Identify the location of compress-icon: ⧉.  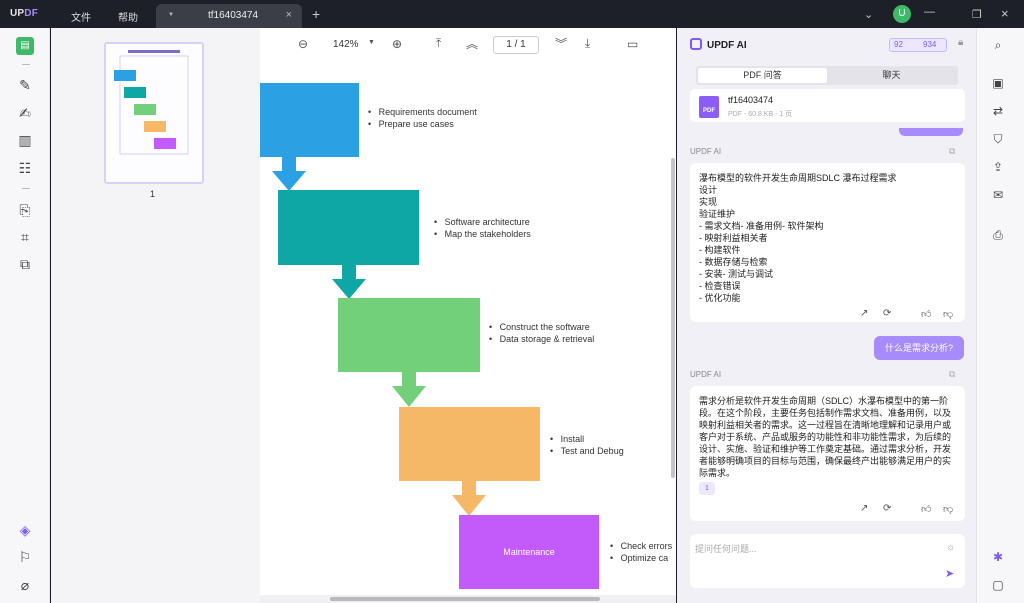
(25, 264).